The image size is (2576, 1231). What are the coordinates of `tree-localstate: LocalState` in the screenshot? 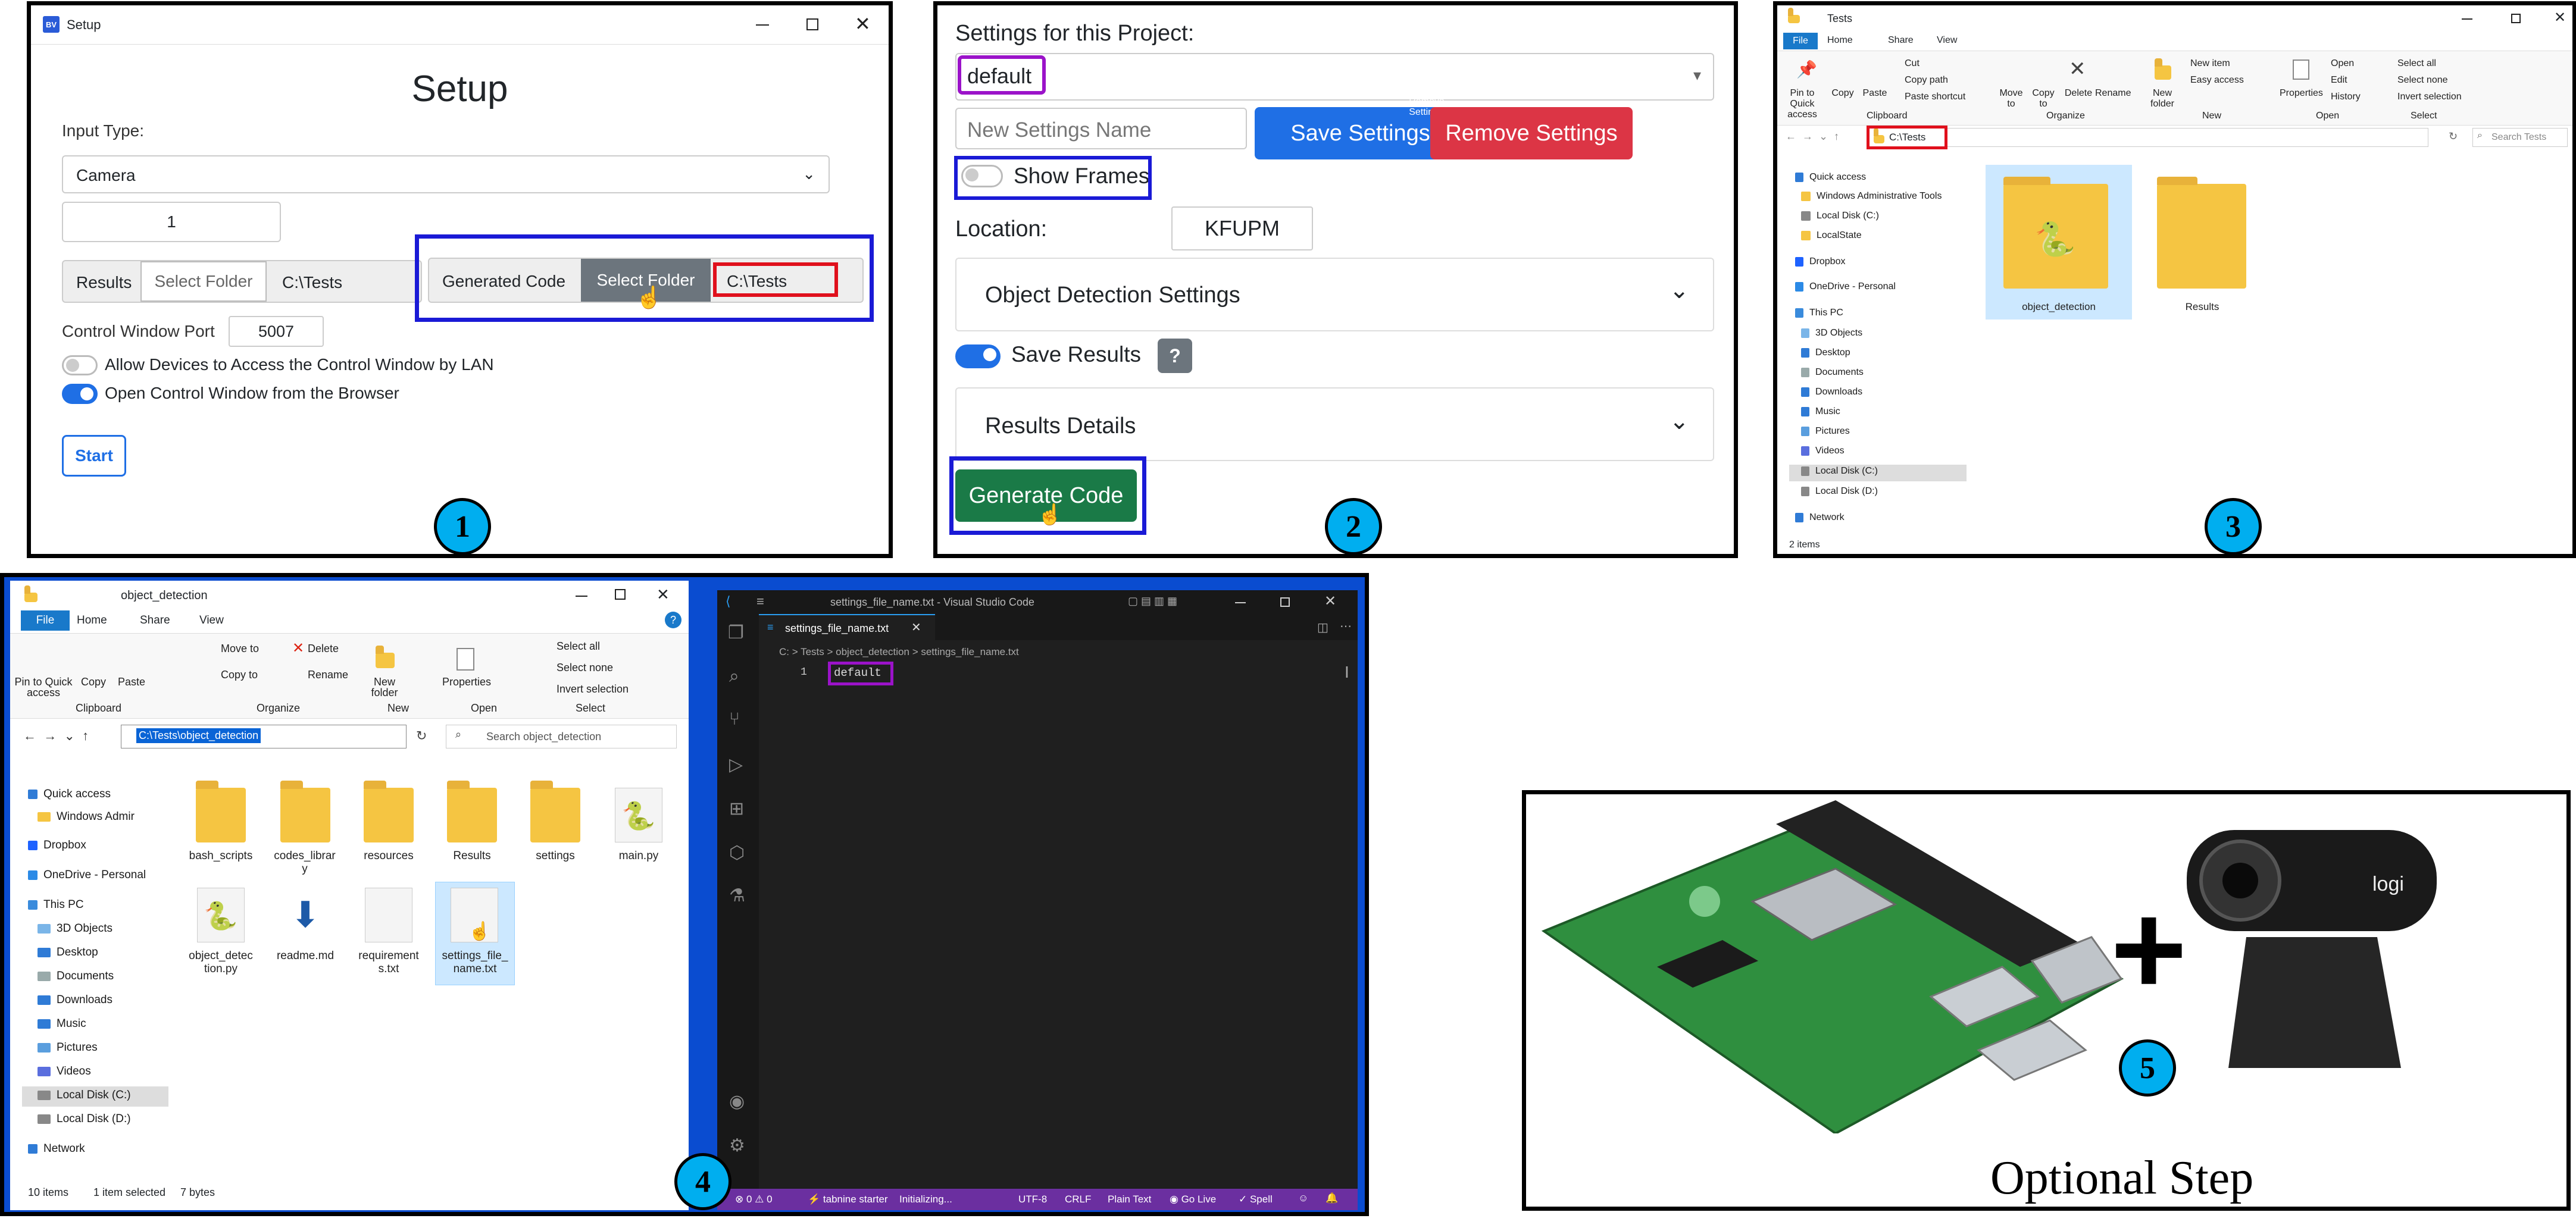 It's located at (1831, 235).